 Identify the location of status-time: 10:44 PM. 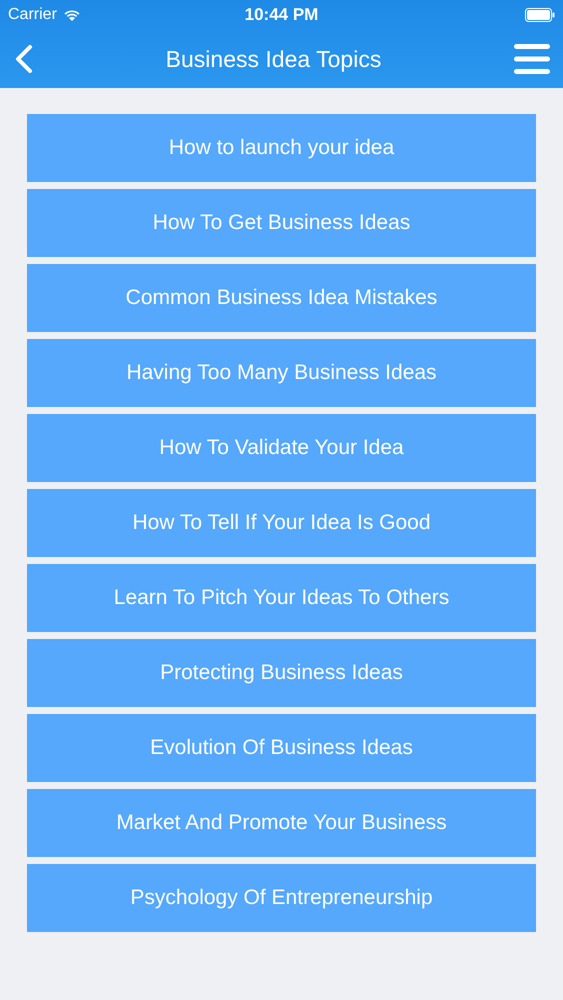
(281, 15).